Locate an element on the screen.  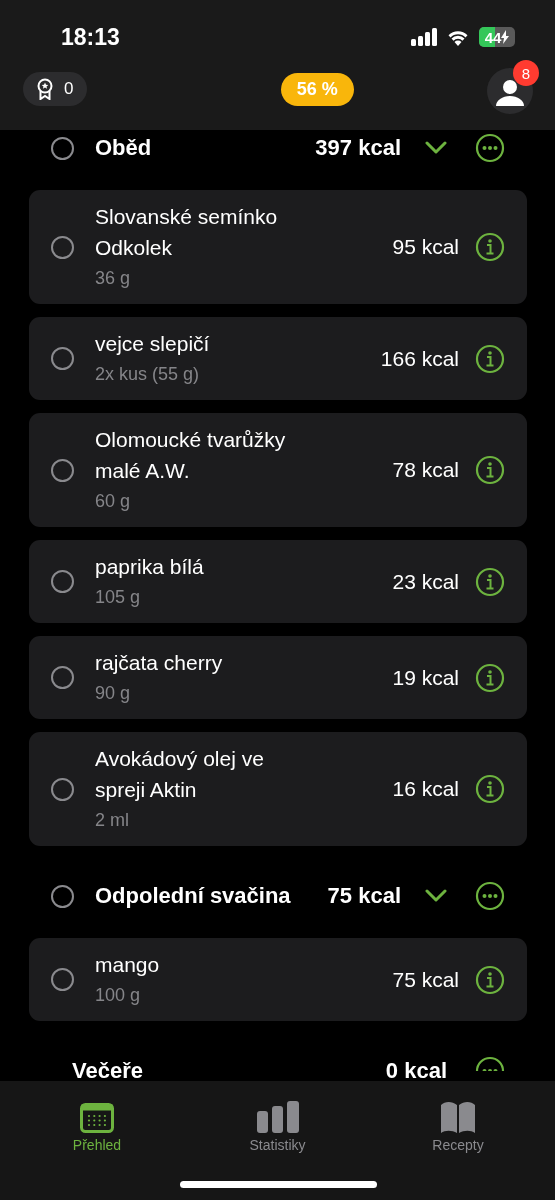
food-amount: 36 g is located at coordinates (113, 278).